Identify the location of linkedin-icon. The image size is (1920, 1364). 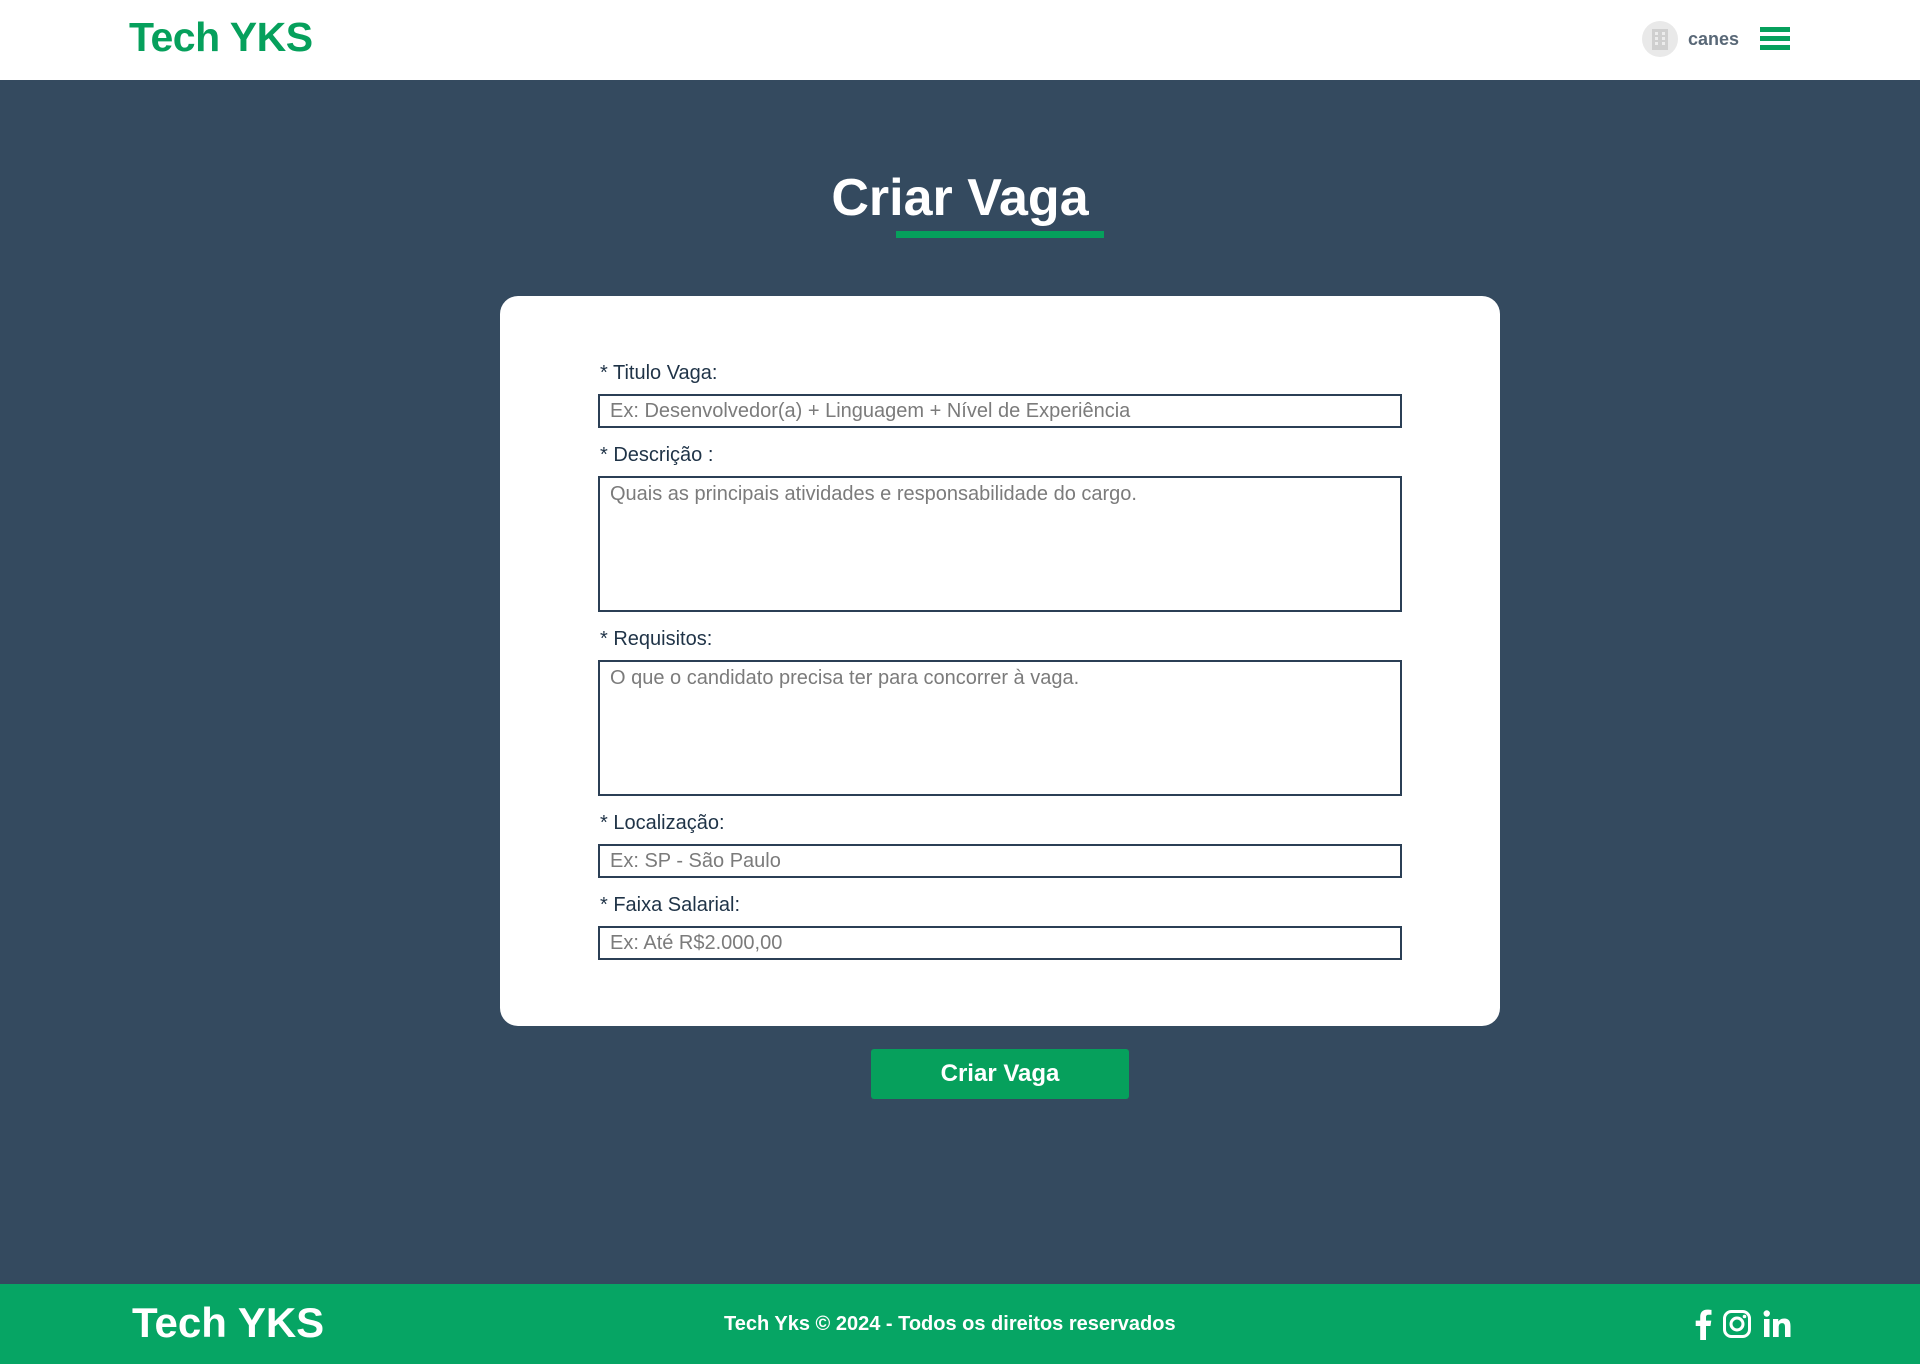
(1777, 1324).